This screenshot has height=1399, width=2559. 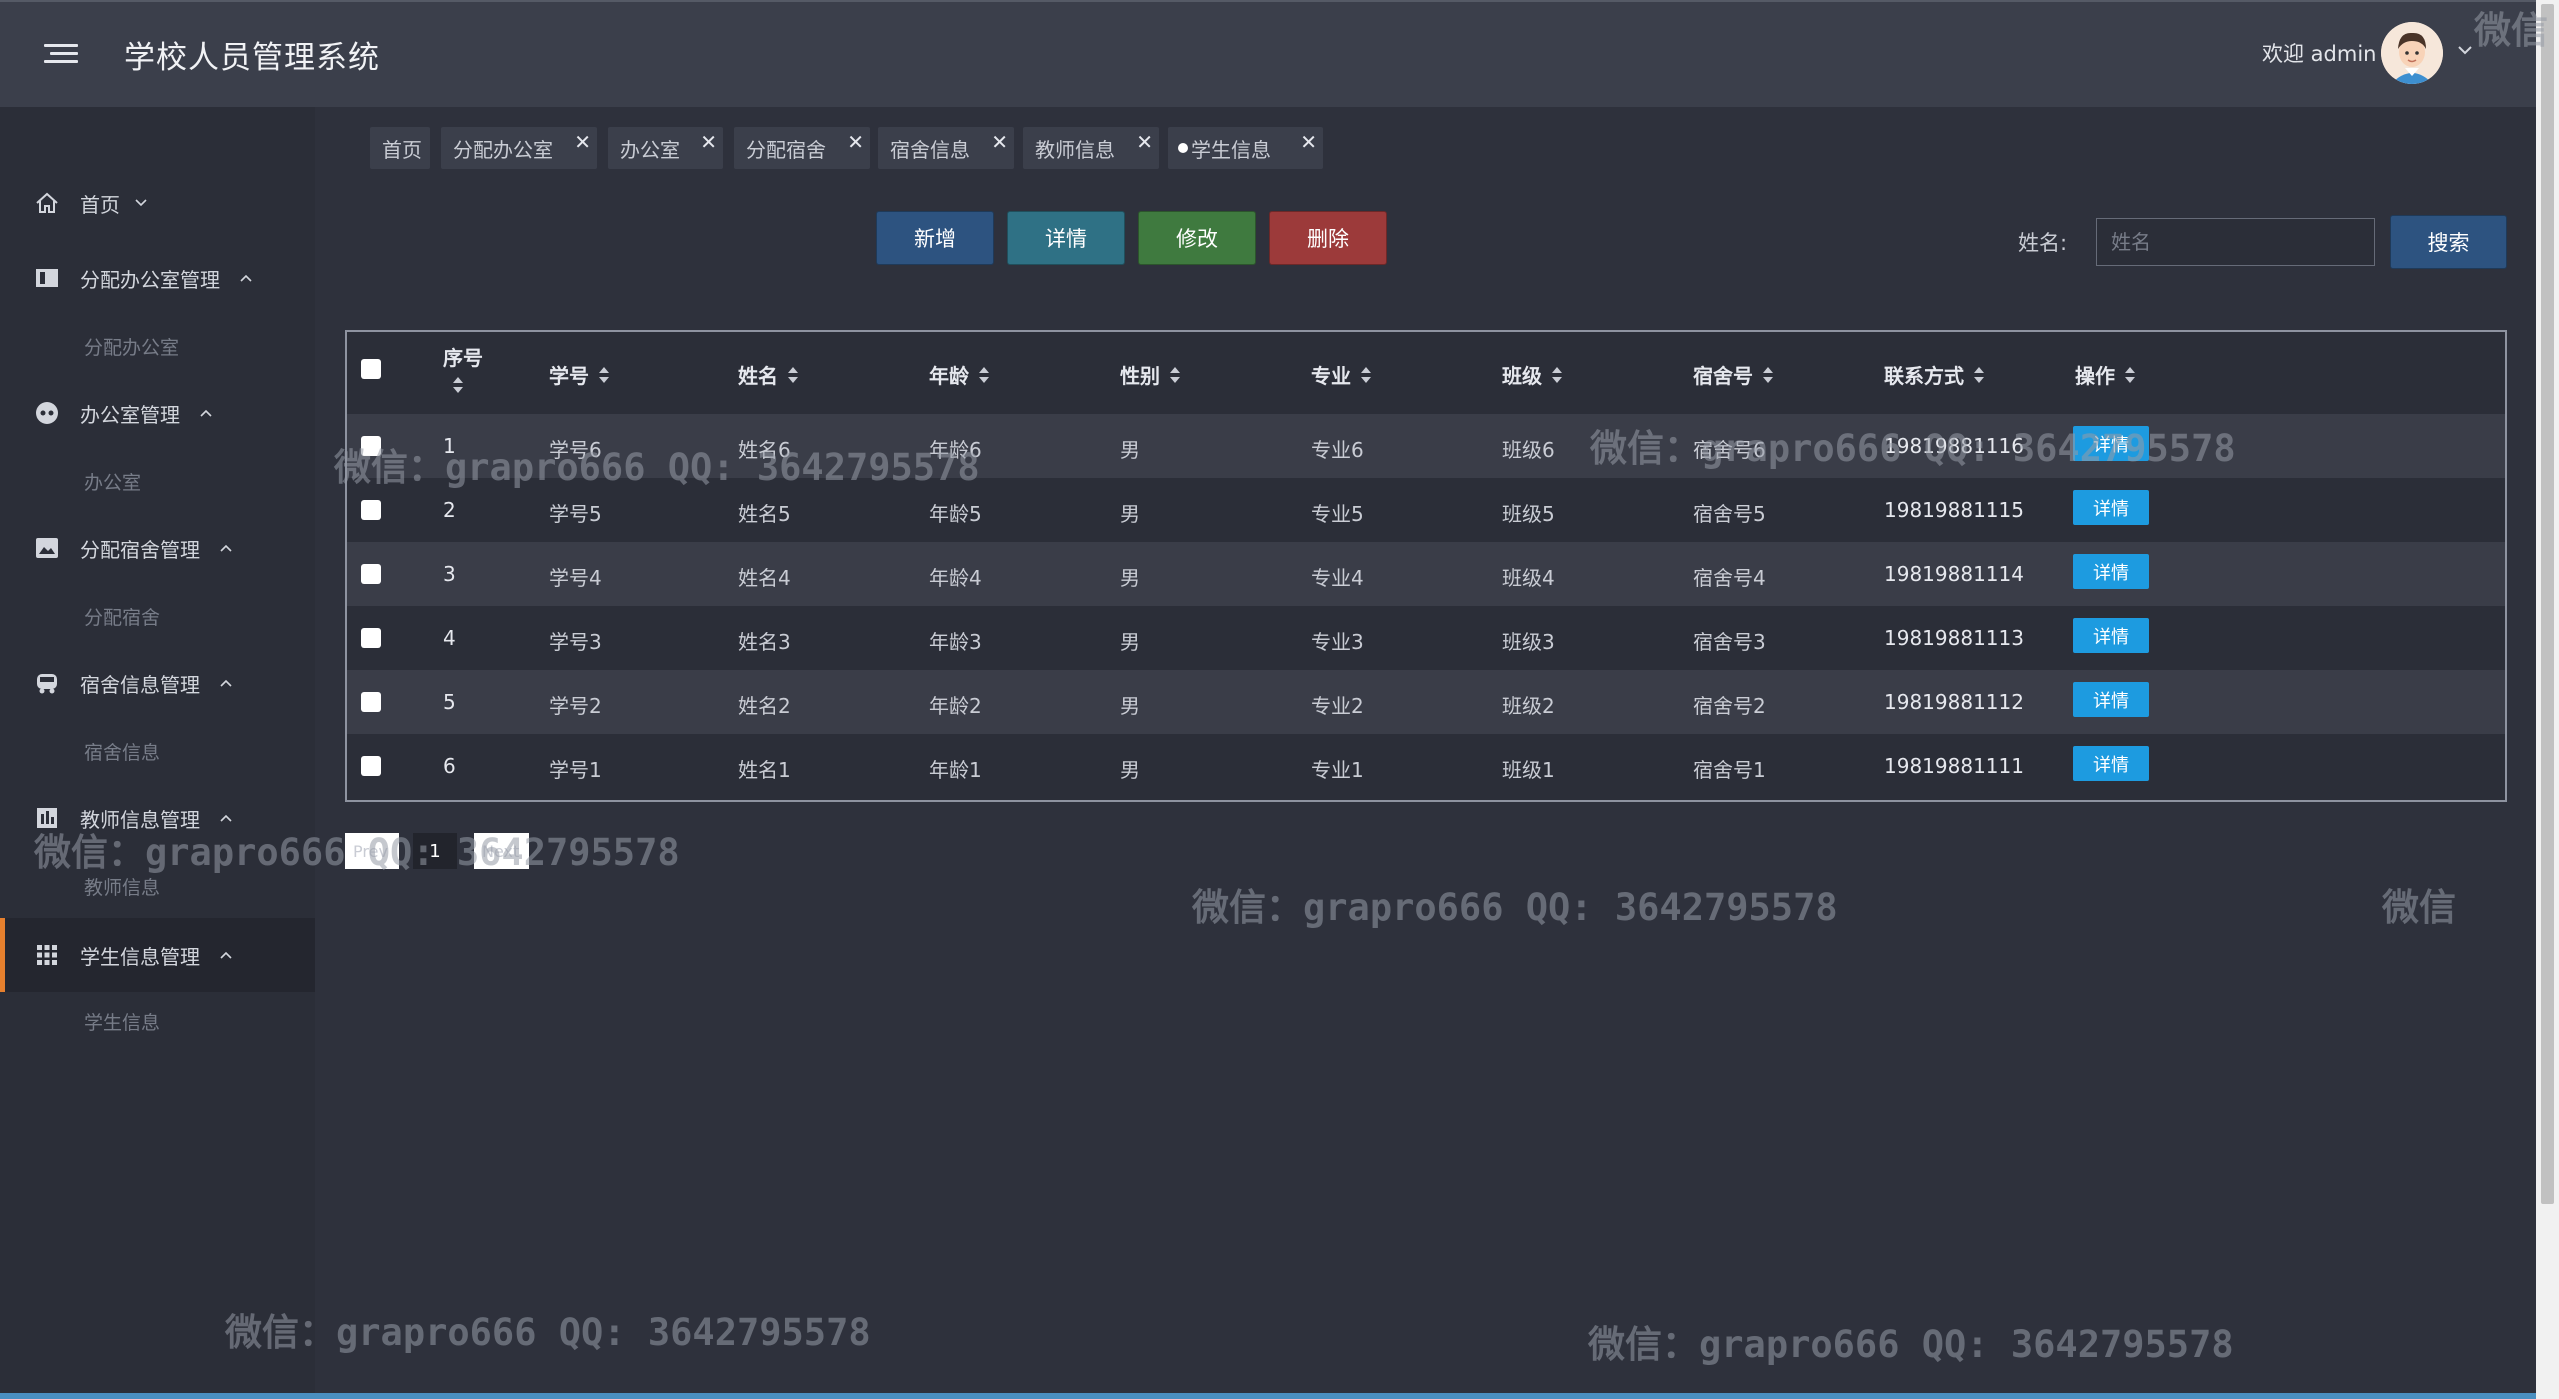 I want to click on column-header-gender: 性别, so click(x=1151, y=374).